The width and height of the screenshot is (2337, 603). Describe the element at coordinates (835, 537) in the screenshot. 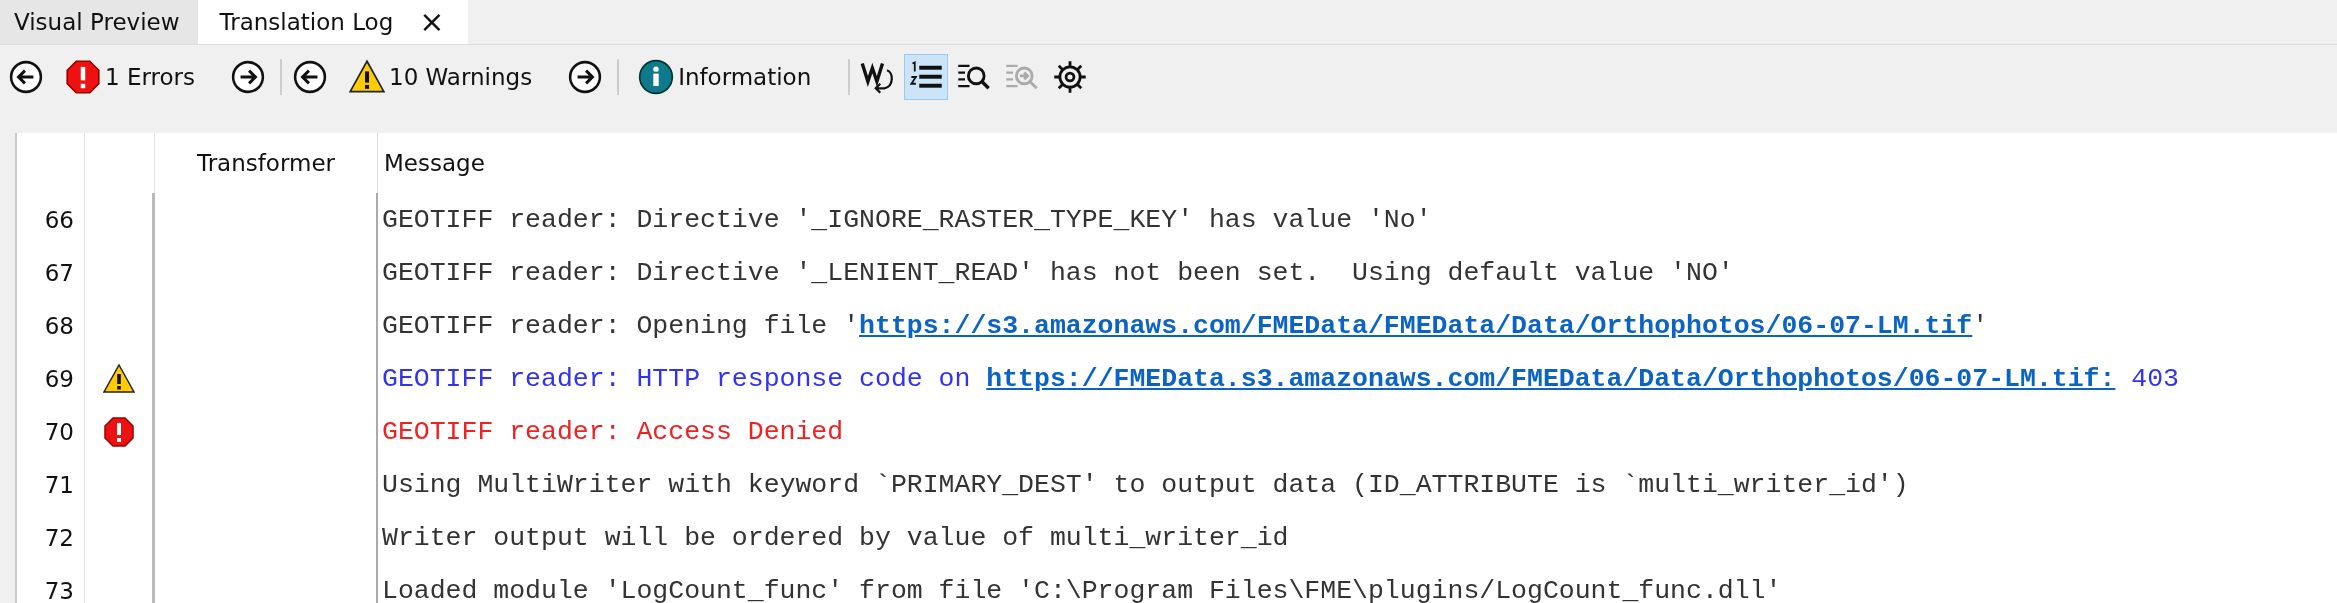

I see `log-message: Writer output will be ordered by value of multi_writer_id` at that location.